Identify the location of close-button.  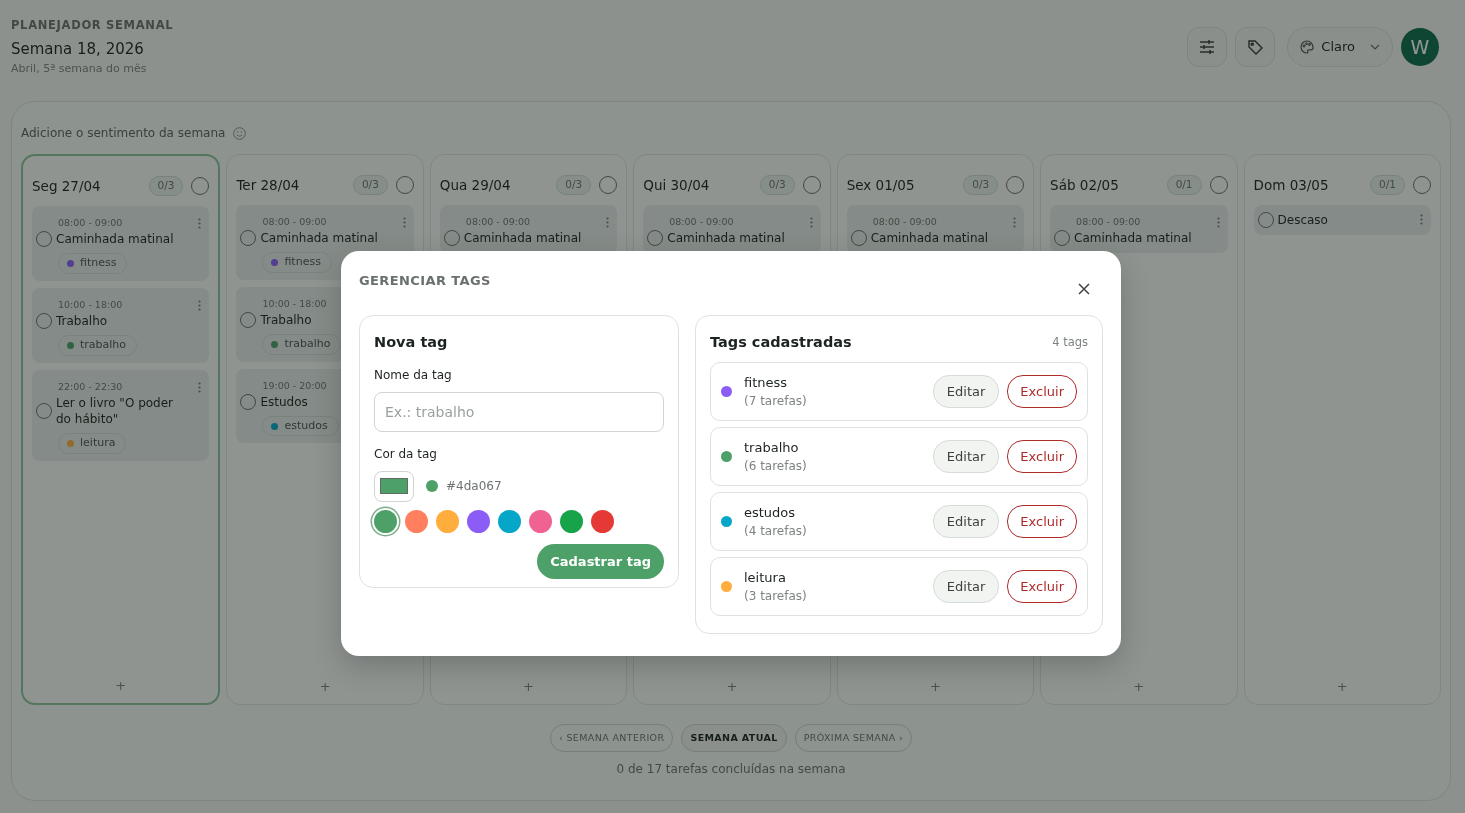
(1085, 290).